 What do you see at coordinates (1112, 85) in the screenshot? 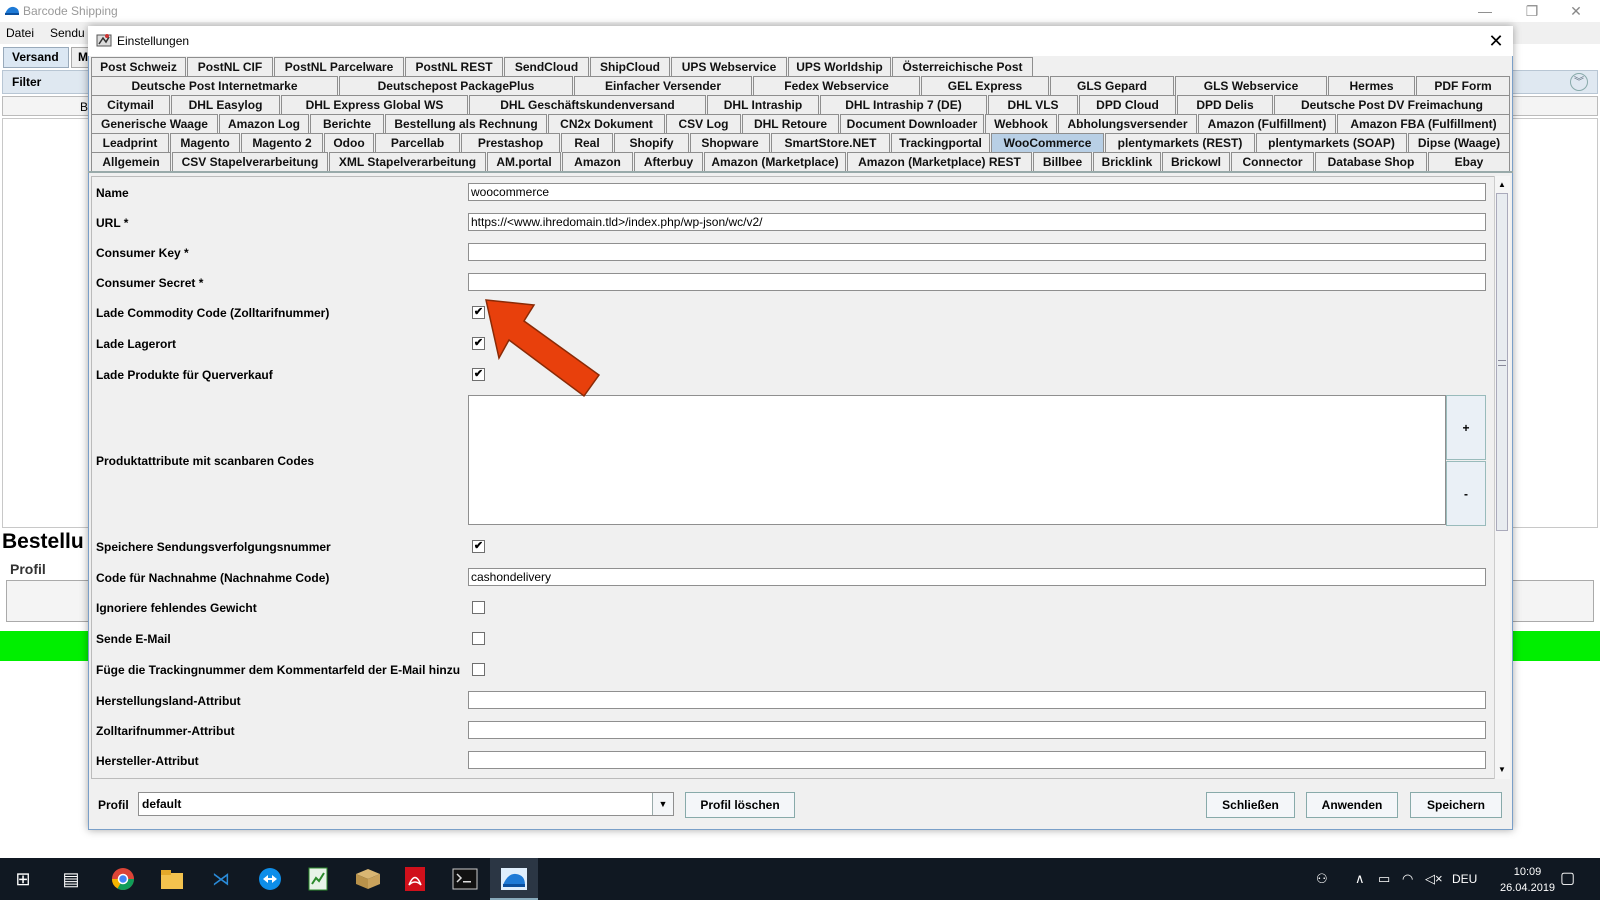
I see `tab-gls-gepard: GLS Gepard` at bounding box center [1112, 85].